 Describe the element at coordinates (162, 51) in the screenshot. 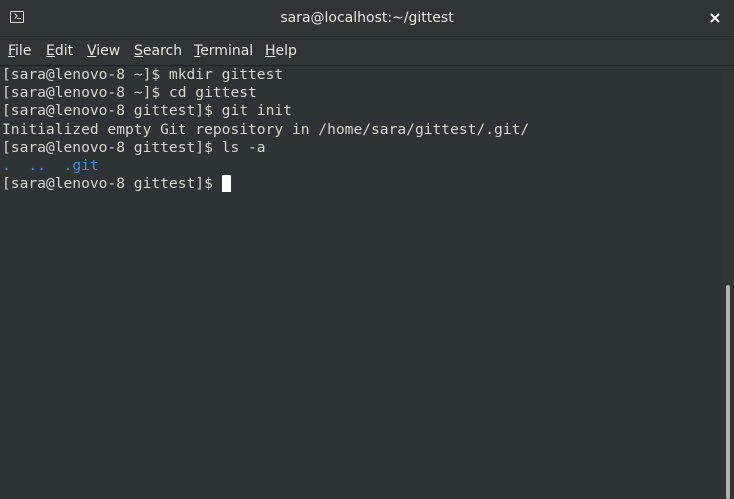

I see `menu-search-label: earch` at that location.